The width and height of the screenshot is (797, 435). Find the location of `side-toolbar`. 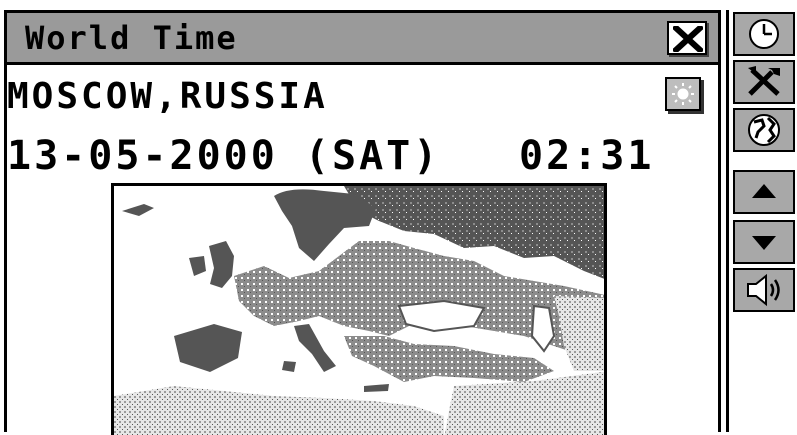

side-toolbar is located at coordinates (761, 221).